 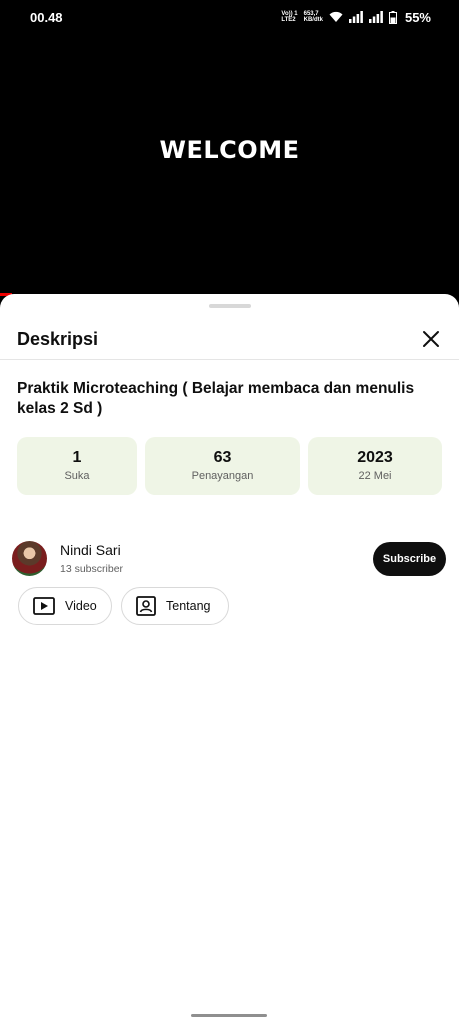 What do you see at coordinates (229, 150) in the screenshot?
I see `video-overlay-text: WELCOME` at bounding box center [229, 150].